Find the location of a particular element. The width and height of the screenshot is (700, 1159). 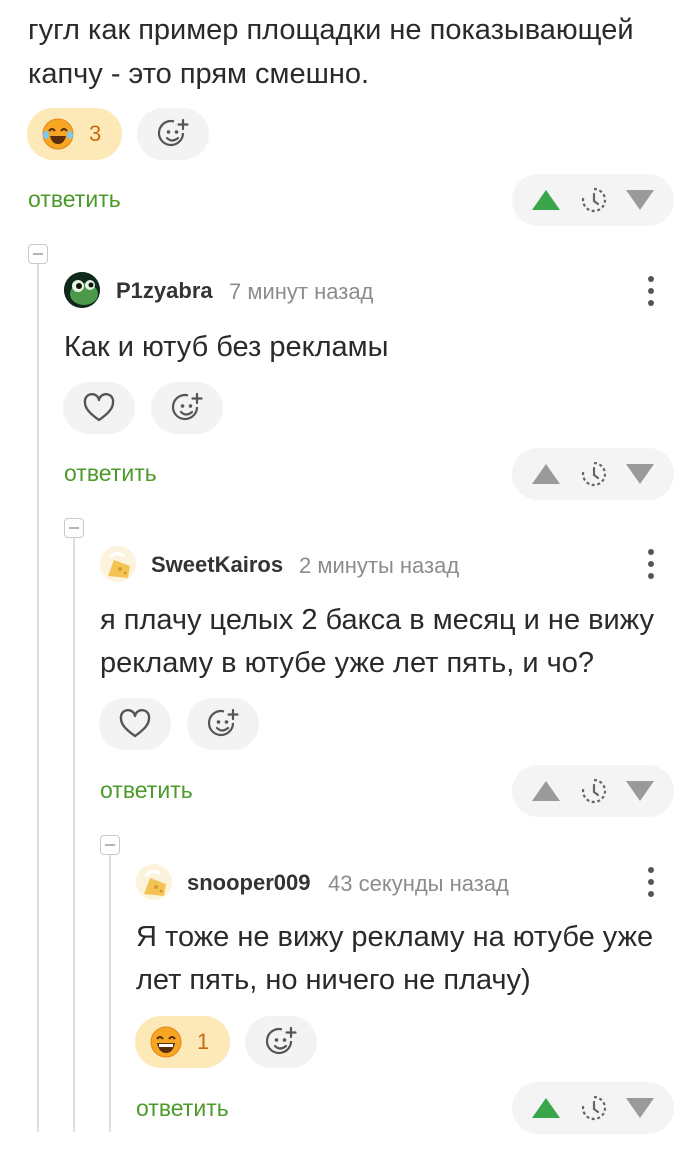

author-name: snooper009 is located at coordinates (249, 883).